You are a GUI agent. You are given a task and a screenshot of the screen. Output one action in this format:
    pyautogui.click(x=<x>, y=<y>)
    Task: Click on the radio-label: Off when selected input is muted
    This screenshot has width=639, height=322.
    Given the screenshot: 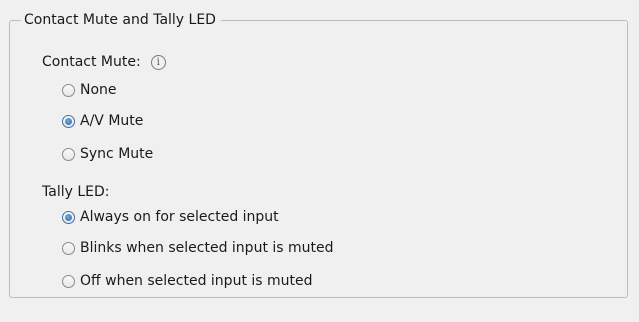 What is the action you would take?
    pyautogui.click(x=196, y=281)
    